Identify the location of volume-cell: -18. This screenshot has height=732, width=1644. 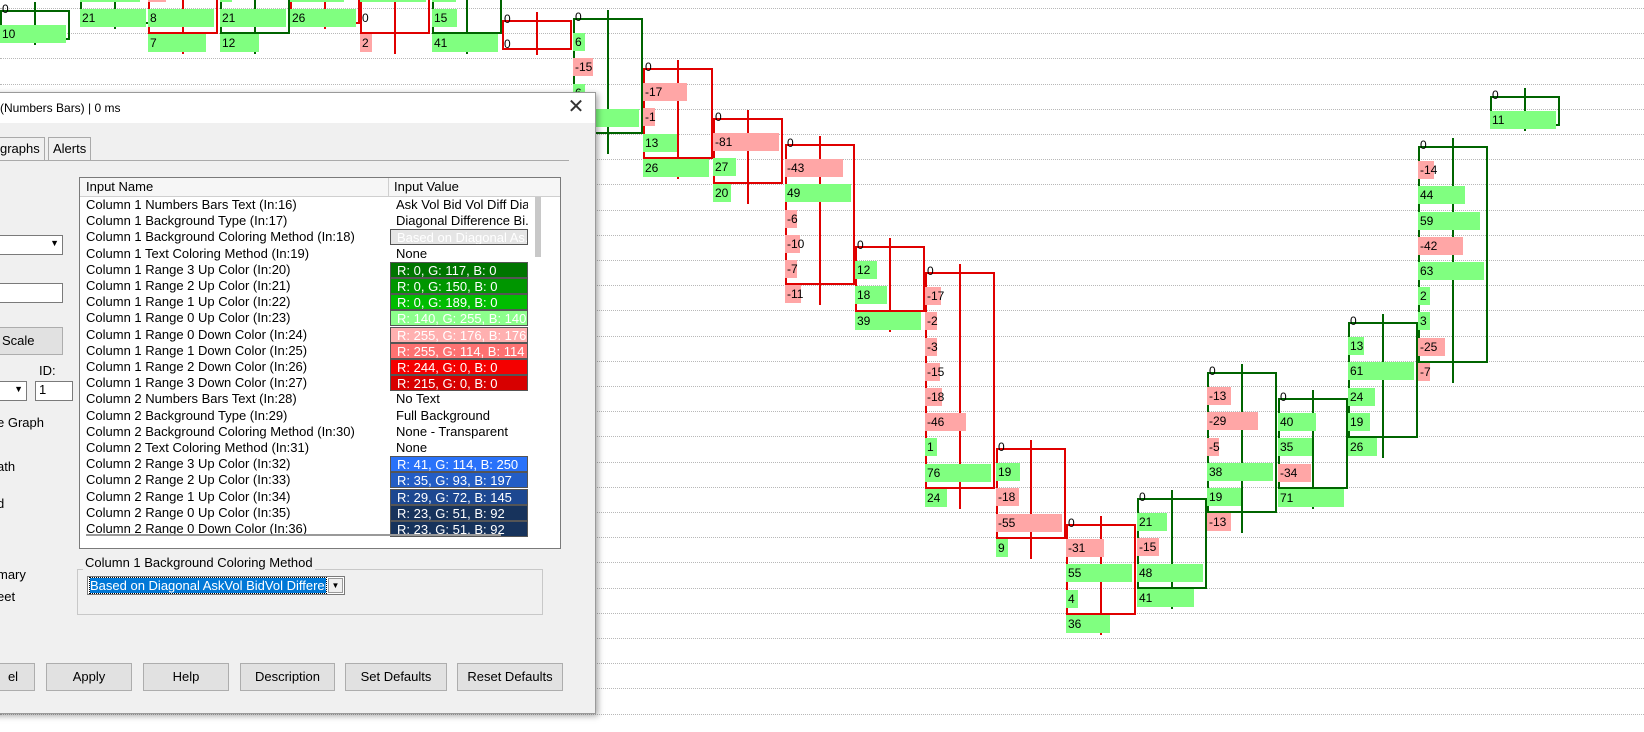
(935, 397).